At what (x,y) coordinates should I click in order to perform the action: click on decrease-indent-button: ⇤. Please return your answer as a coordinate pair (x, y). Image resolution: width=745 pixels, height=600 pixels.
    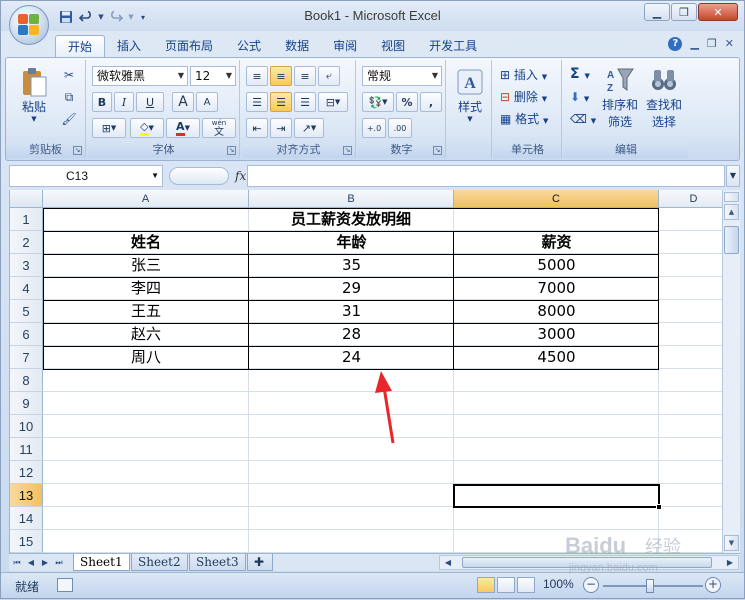
    Looking at the image, I should click on (257, 128).